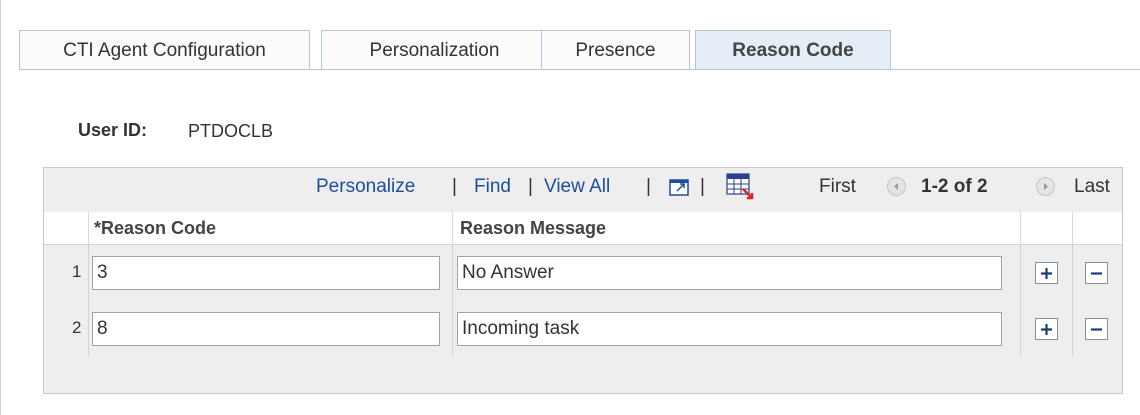 This screenshot has height=415, width=1140. Describe the element at coordinates (1045, 186) in the screenshot. I see `next-arrow-icon` at that location.